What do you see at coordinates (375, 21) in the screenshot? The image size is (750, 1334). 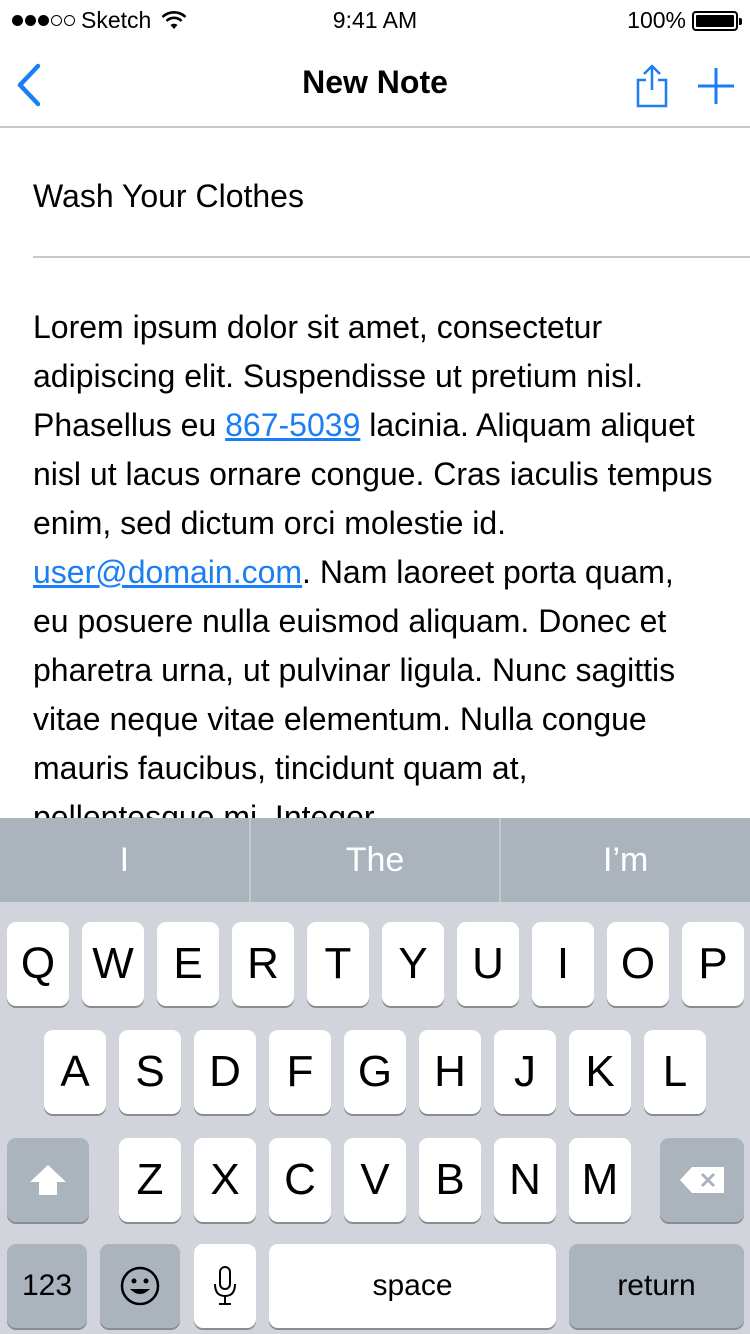 I see `status-bar: Sketch 9:41 AM 100%` at bounding box center [375, 21].